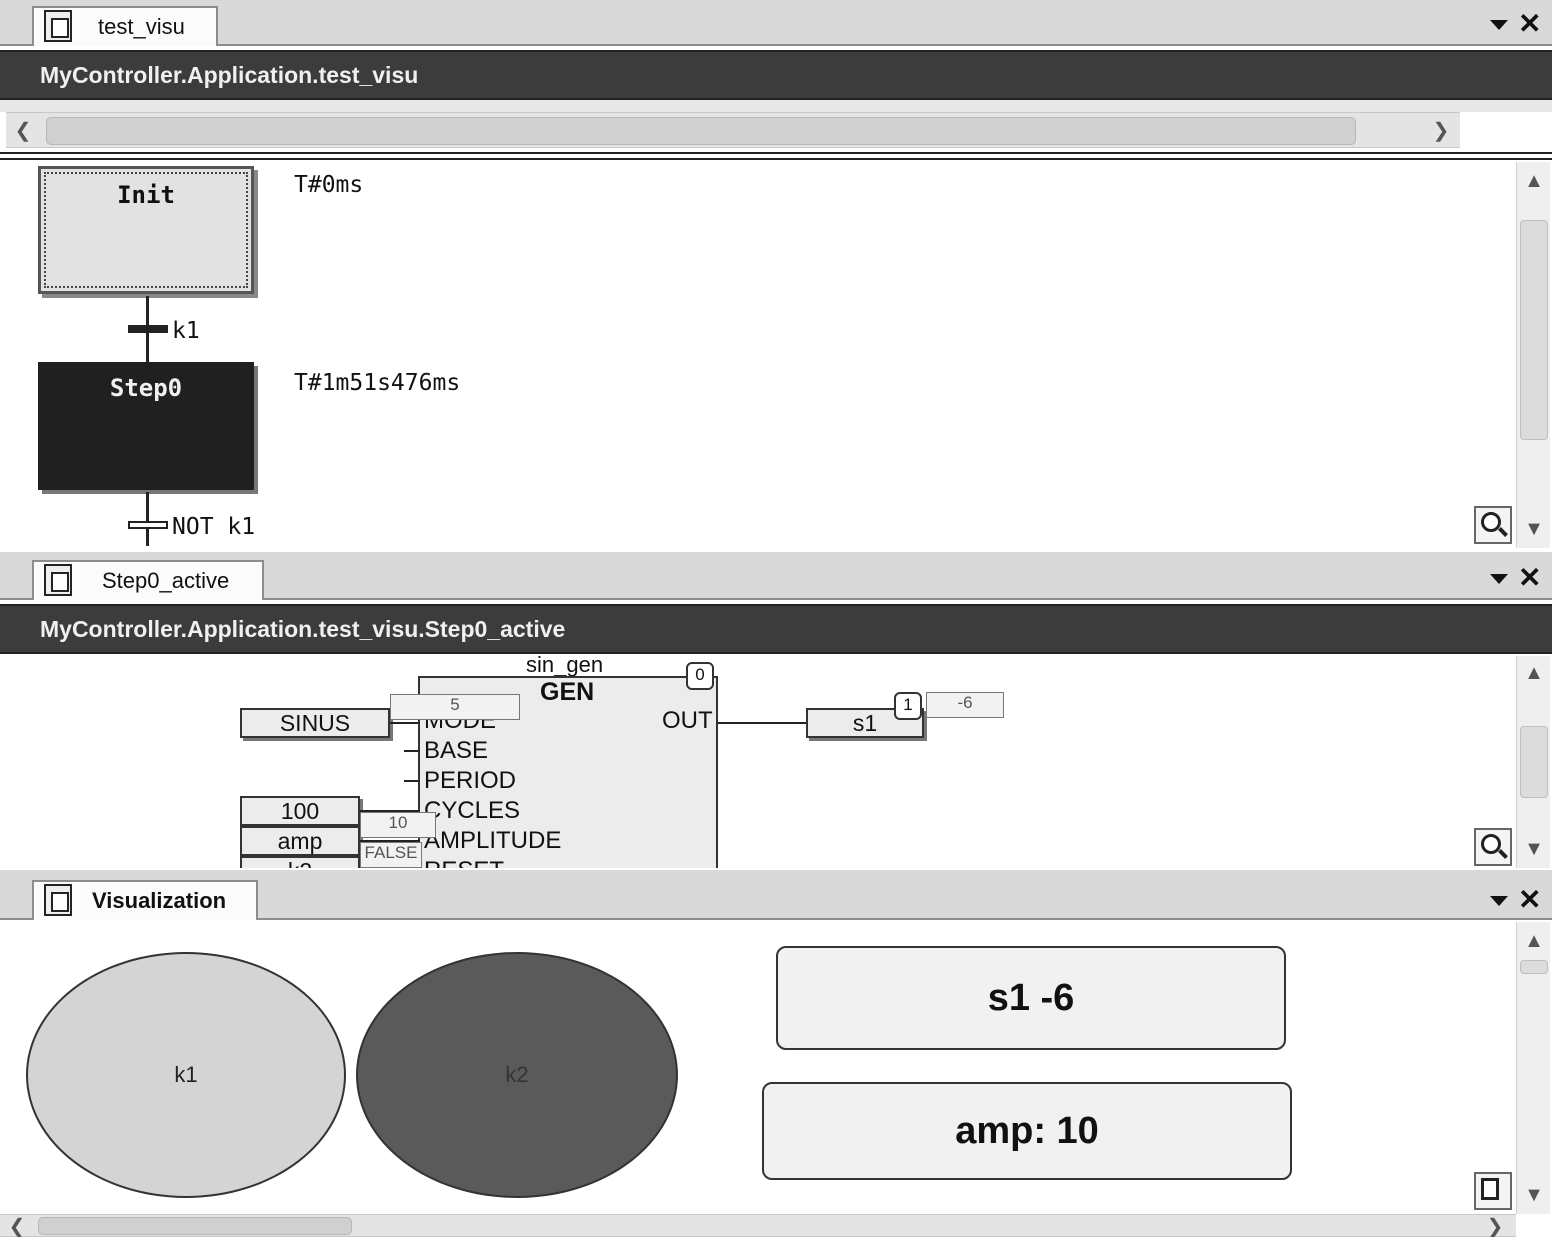  Describe the element at coordinates (1534, 330) in the screenshot. I see `panel1-vertical-scroll-thumb` at that location.